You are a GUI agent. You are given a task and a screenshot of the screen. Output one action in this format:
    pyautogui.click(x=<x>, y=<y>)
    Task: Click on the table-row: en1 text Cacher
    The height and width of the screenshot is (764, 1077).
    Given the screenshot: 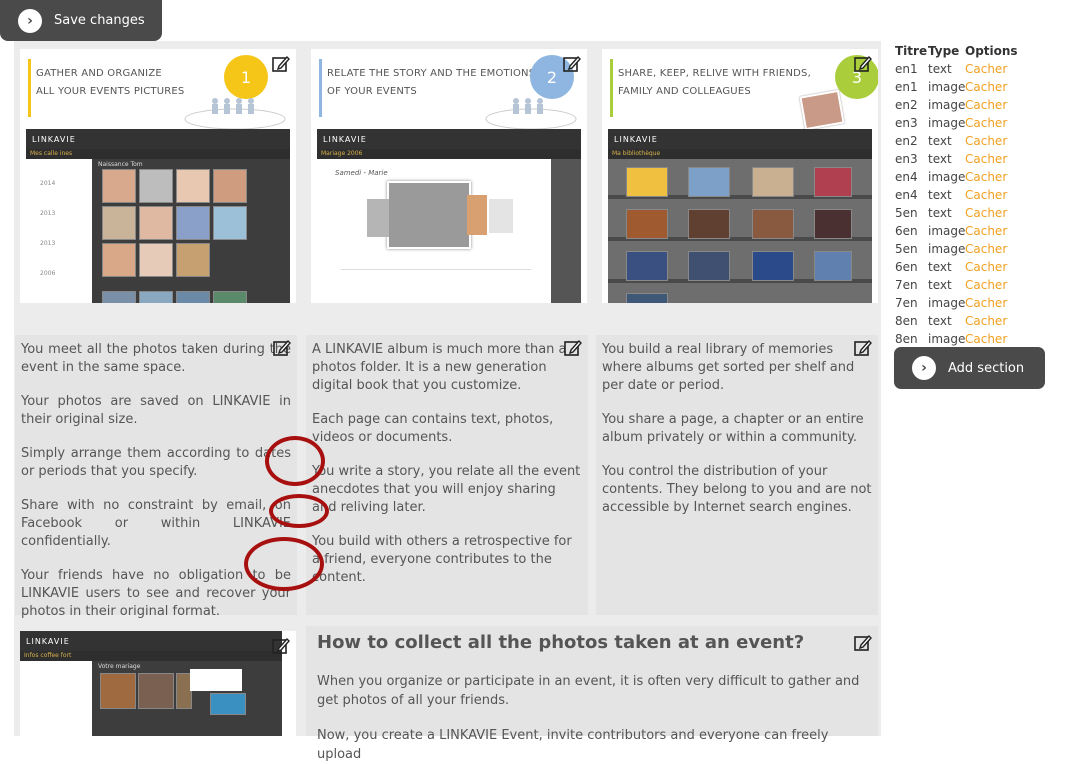 What is the action you would take?
    pyautogui.click(x=956, y=69)
    